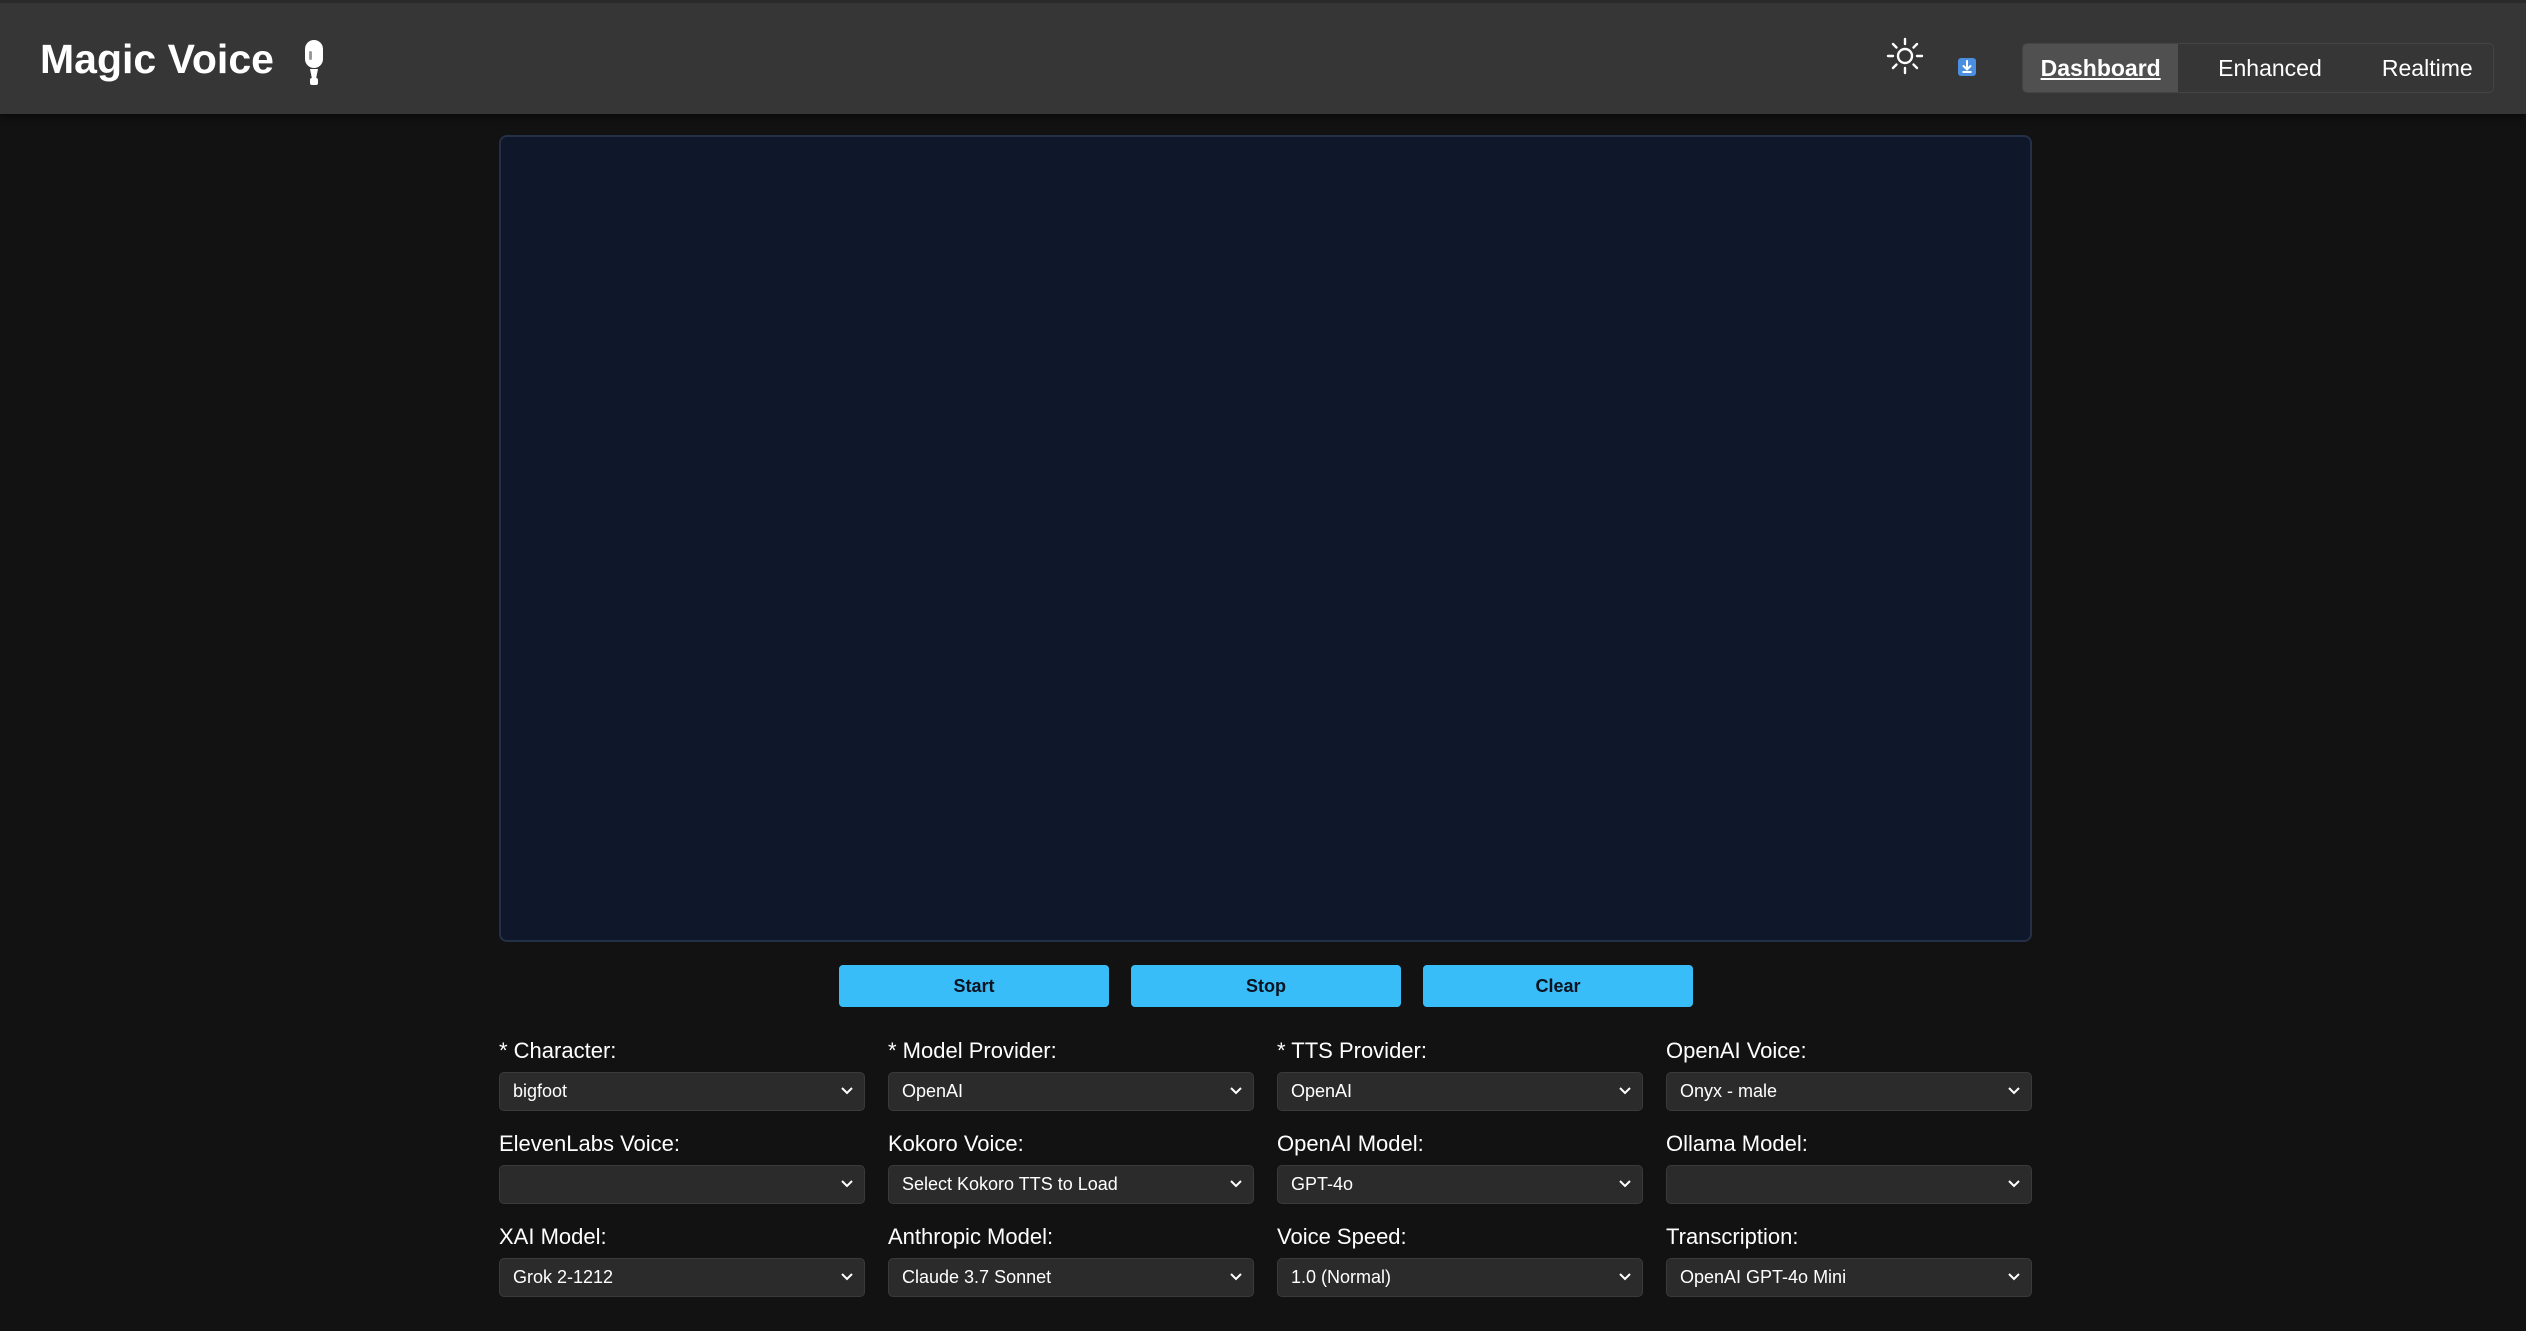  I want to click on voice-speed-label: Voice Speed:, so click(1342, 1236).